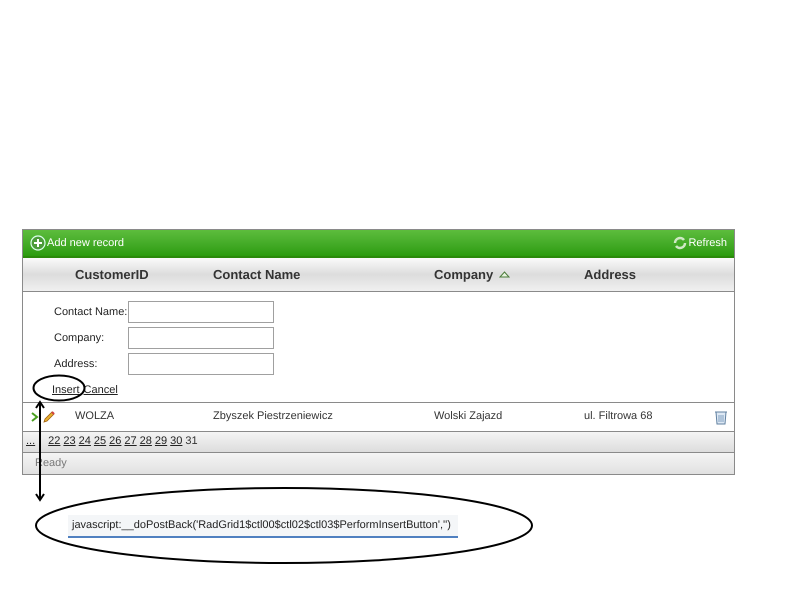 Image resolution: width=800 pixels, height=600 pixels. Describe the element at coordinates (618, 416) in the screenshot. I see `table-cell: ul. Filtrowa 68` at that location.